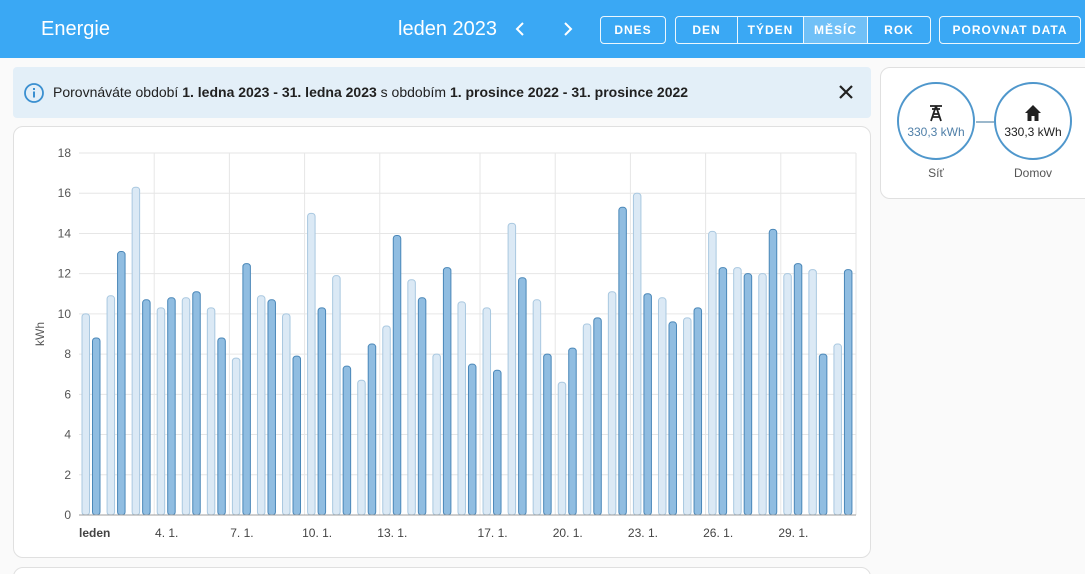  I want to click on banner-prefix: Porovnáváte období, so click(118, 92).